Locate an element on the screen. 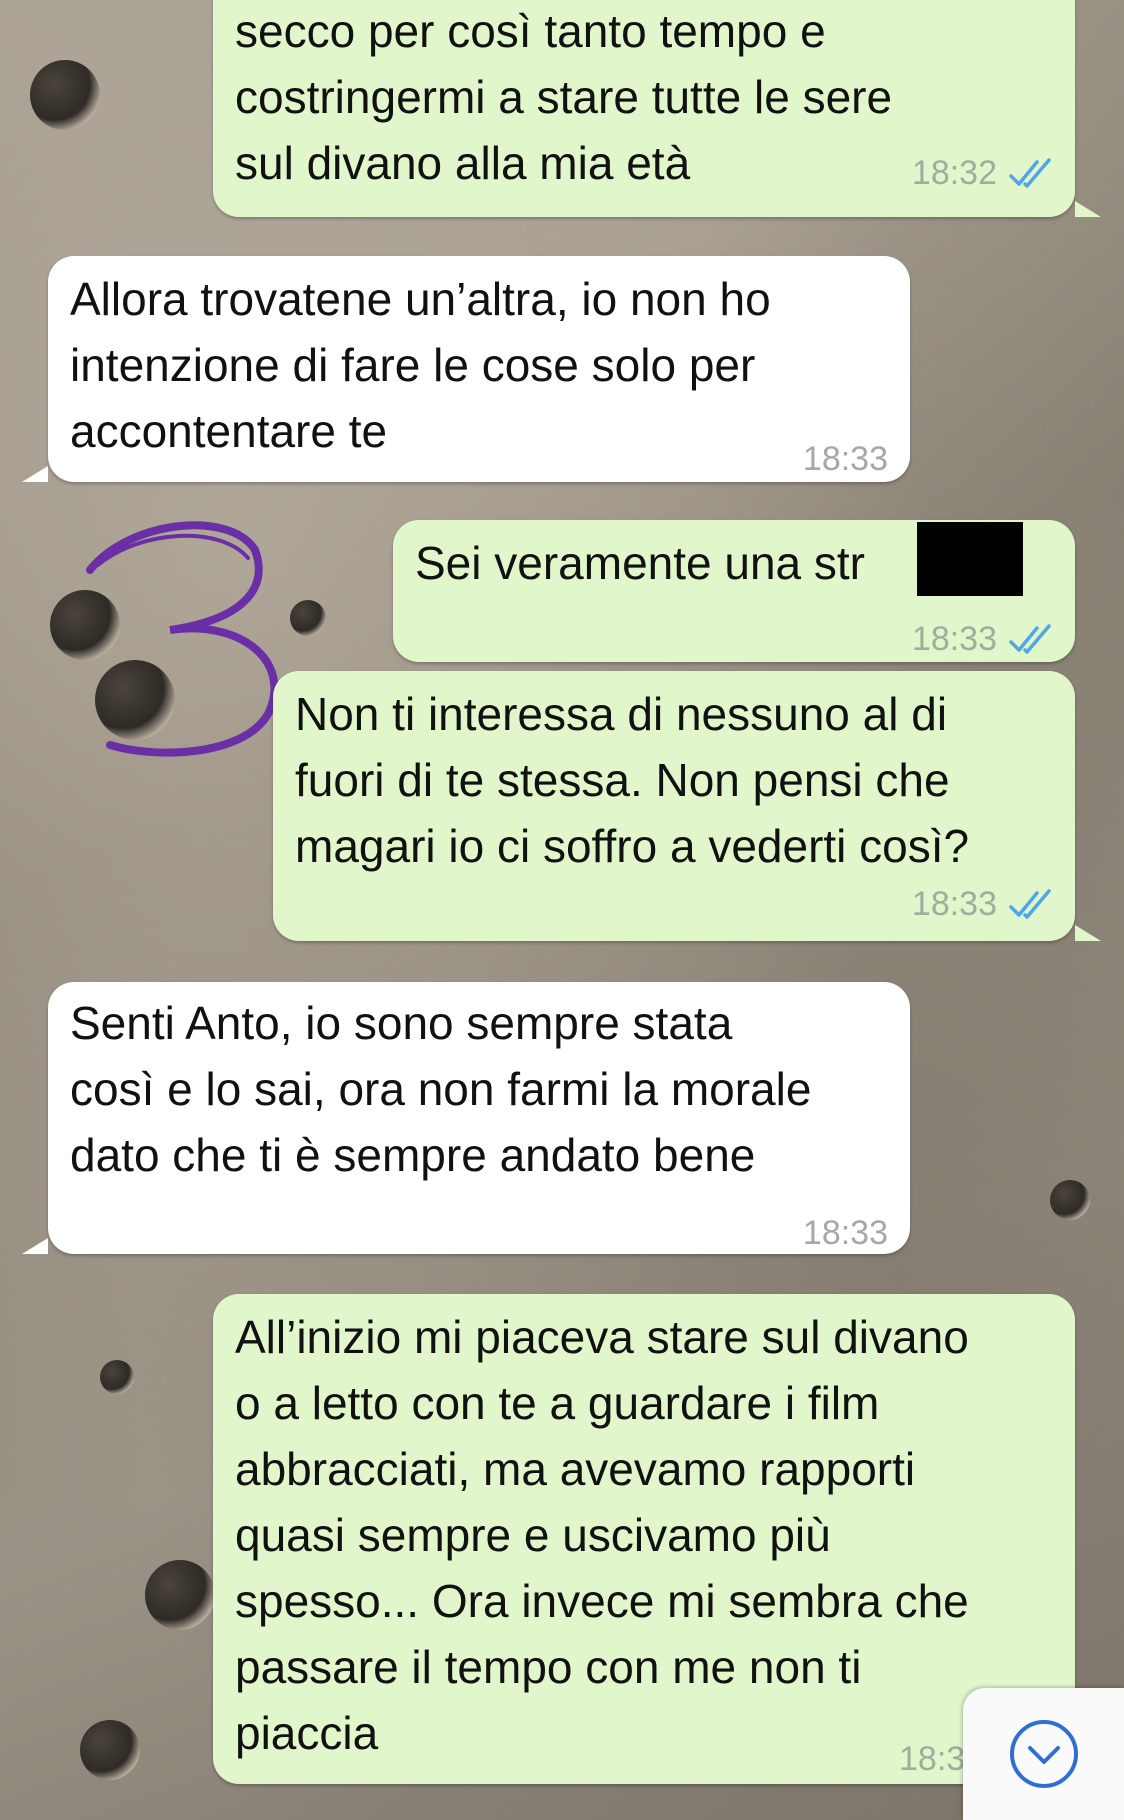  redaction-box is located at coordinates (970, 559).